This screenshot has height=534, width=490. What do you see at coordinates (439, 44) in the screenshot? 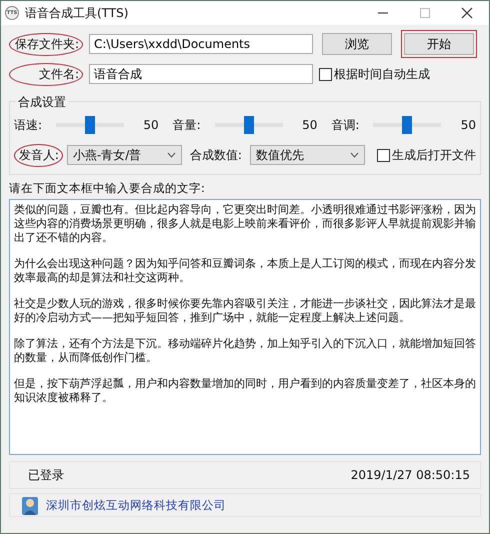
I see `start-button: 开始` at bounding box center [439, 44].